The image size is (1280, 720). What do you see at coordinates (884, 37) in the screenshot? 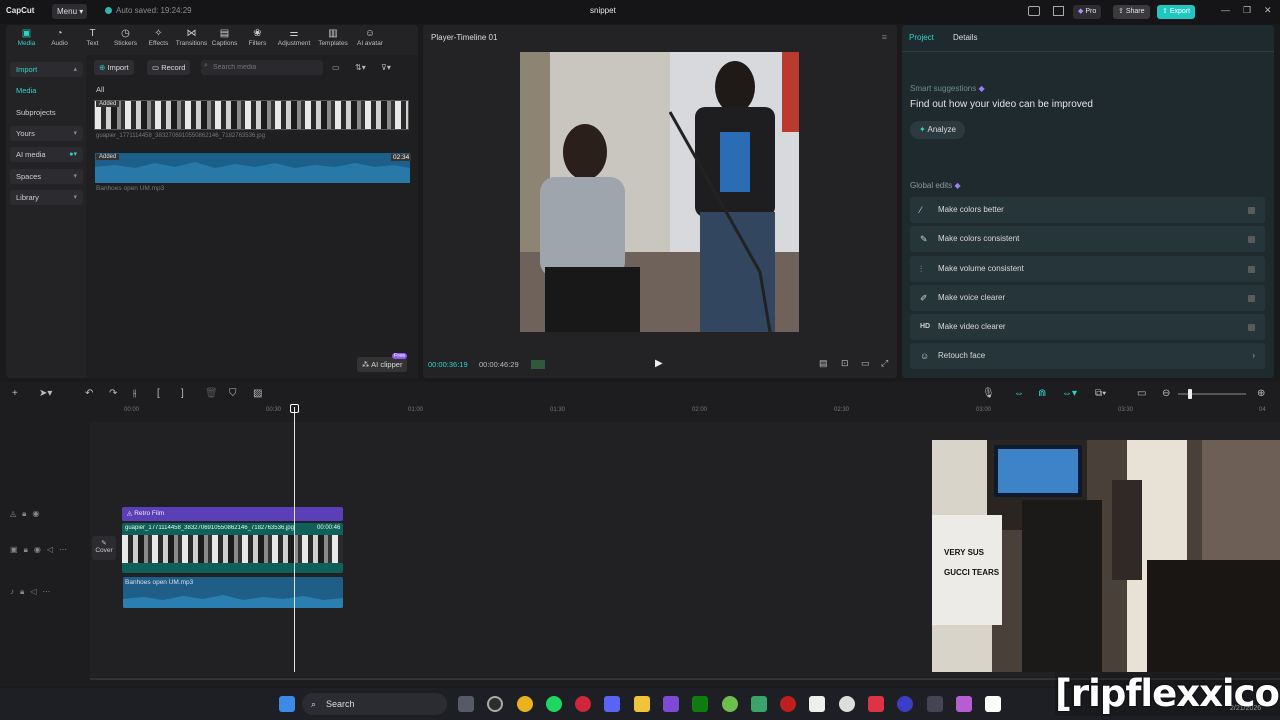
I see `hamburger-icon: ≡` at bounding box center [884, 37].